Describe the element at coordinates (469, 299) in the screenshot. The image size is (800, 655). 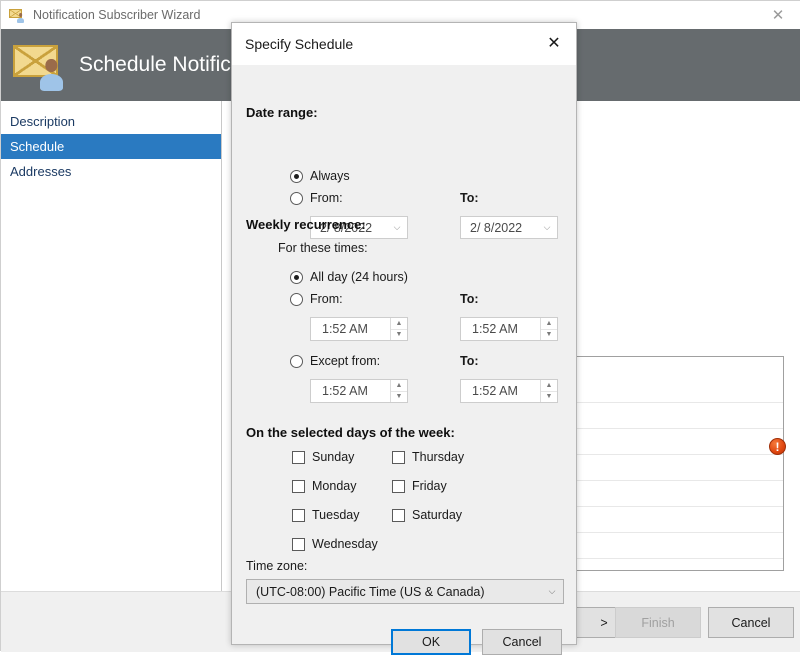
I see `time-to-label: To:` at that location.